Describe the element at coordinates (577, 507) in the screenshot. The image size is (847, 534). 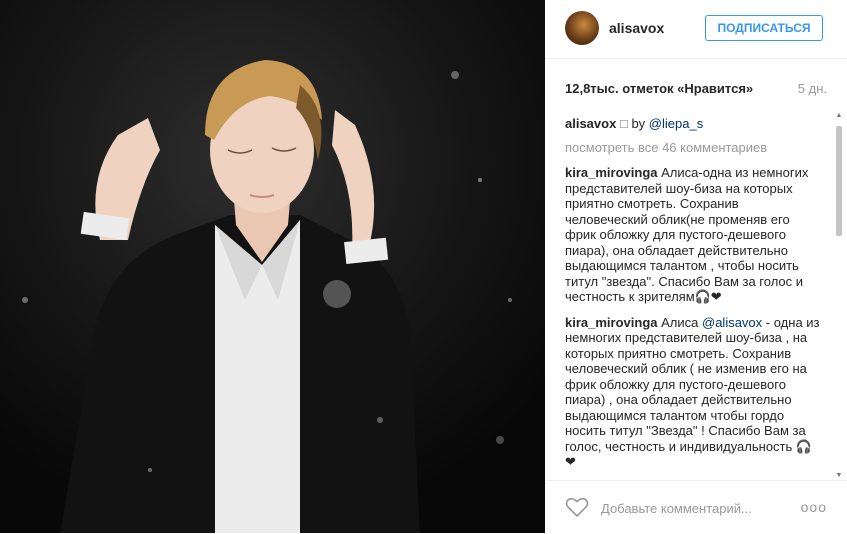
I see `heart-icon` at that location.